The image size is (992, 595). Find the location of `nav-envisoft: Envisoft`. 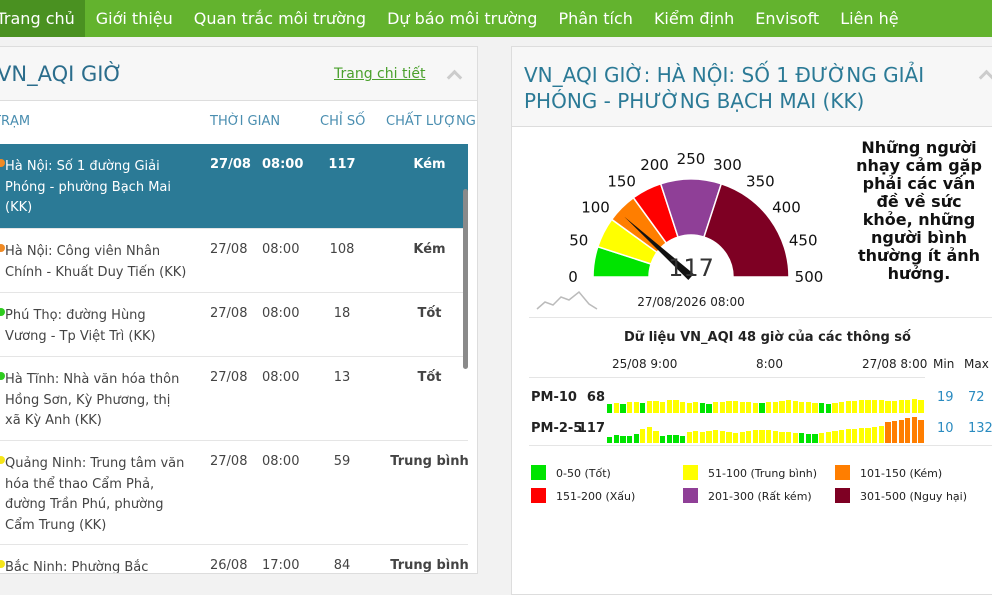

nav-envisoft: Envisoft is located at coordinates (787, 18).